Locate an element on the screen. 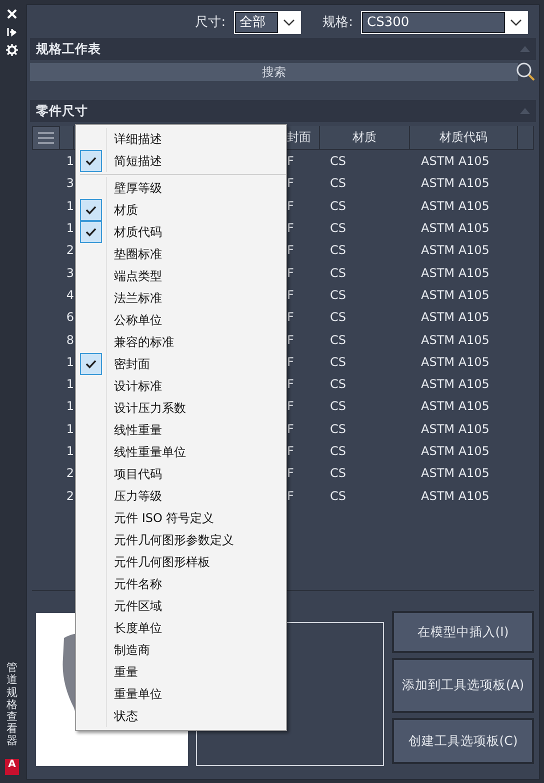 The image size is (544, 783). menu-item: 简短描述 is located at coordinates (181, 161).